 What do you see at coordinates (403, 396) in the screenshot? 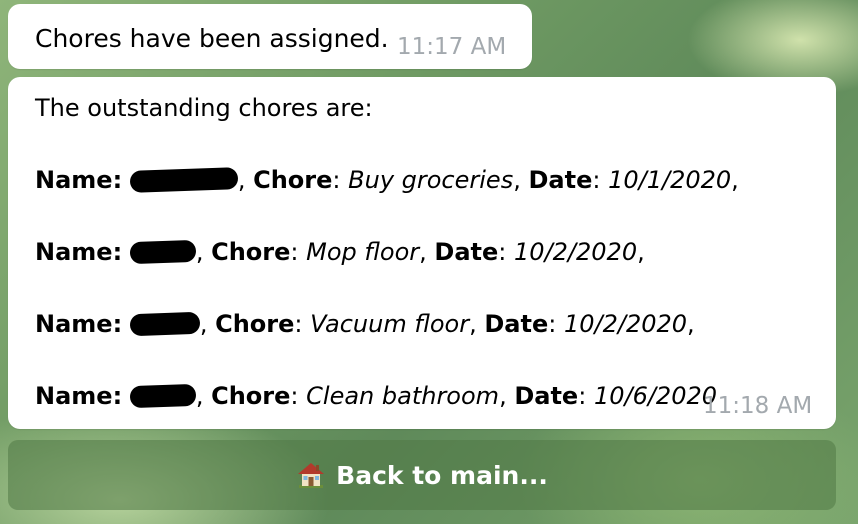
I see `chore-value: Clean bathroom` at bounding box center [403, 396].